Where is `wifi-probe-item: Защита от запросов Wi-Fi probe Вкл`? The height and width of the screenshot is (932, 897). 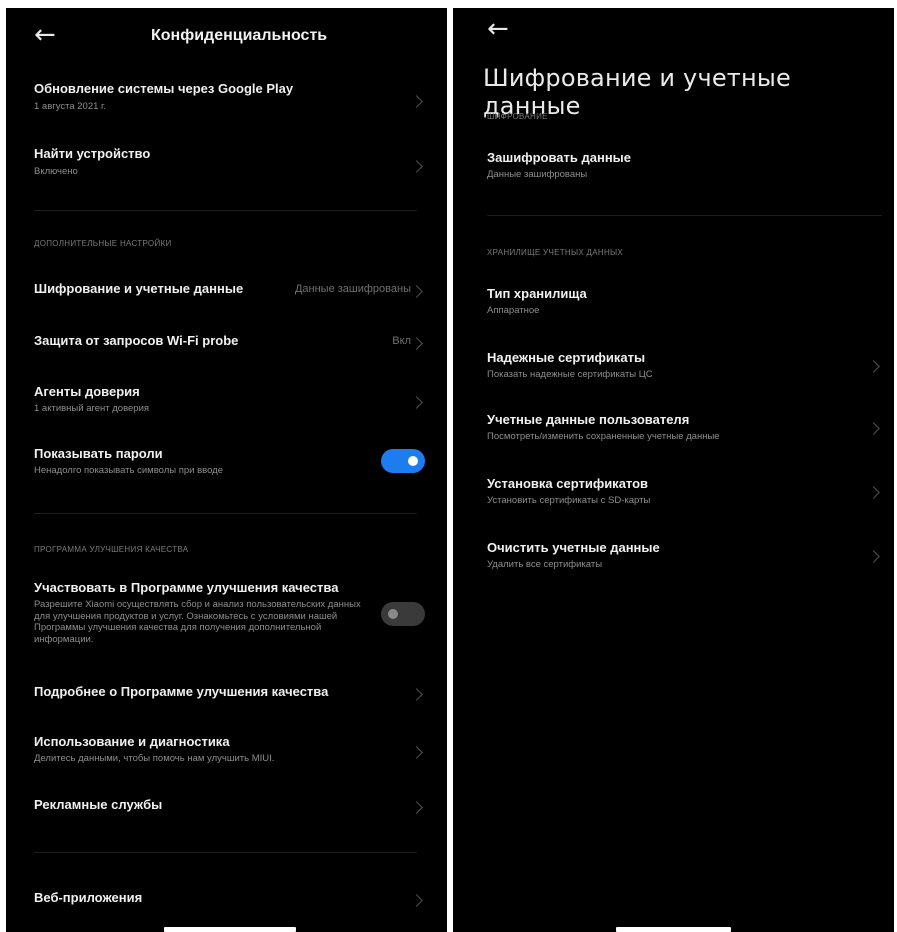
wifi-probe-item: Защита от запросов Wi-Fi probe Вкл is located at coordinates (226, 341).